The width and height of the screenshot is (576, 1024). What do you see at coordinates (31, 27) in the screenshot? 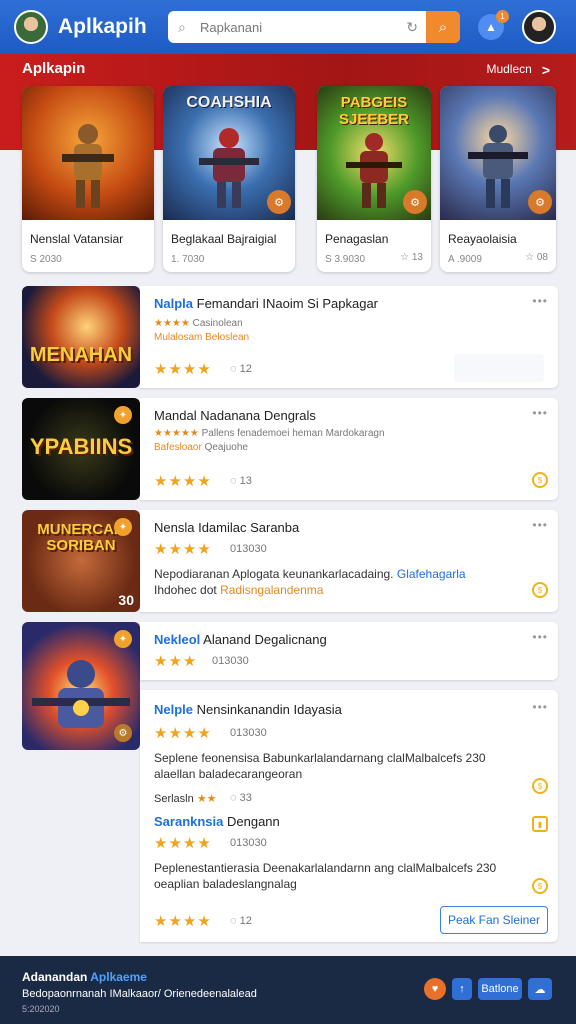
I see `app-logo-avatar` at bounding box center [31, 27].